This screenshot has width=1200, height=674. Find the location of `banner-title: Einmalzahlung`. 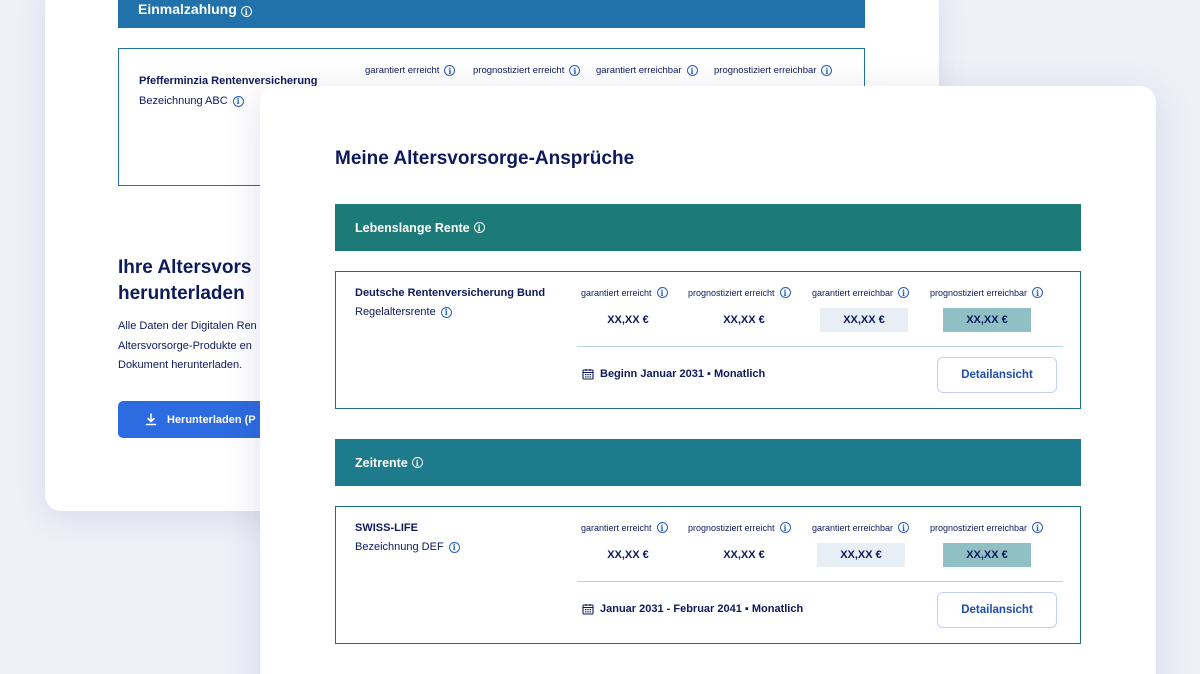

banner-title: Einmalzahlung is located at coordinates (187, 9).